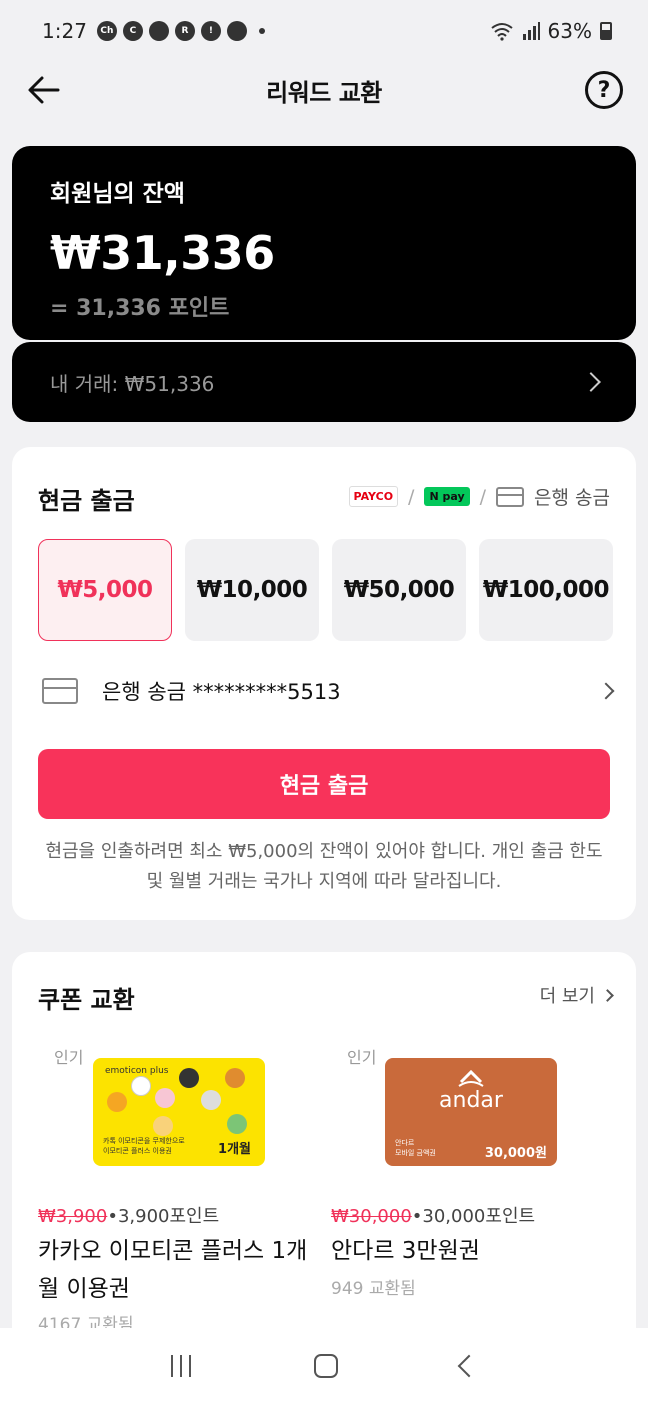 Image resolution: width=648 pixels, height=1404 pixels. What do you see at coordinates (373, 1289) in the screenshot?
I see `exchange-count: 949 교환됨` at bounding box center [373, 1289].